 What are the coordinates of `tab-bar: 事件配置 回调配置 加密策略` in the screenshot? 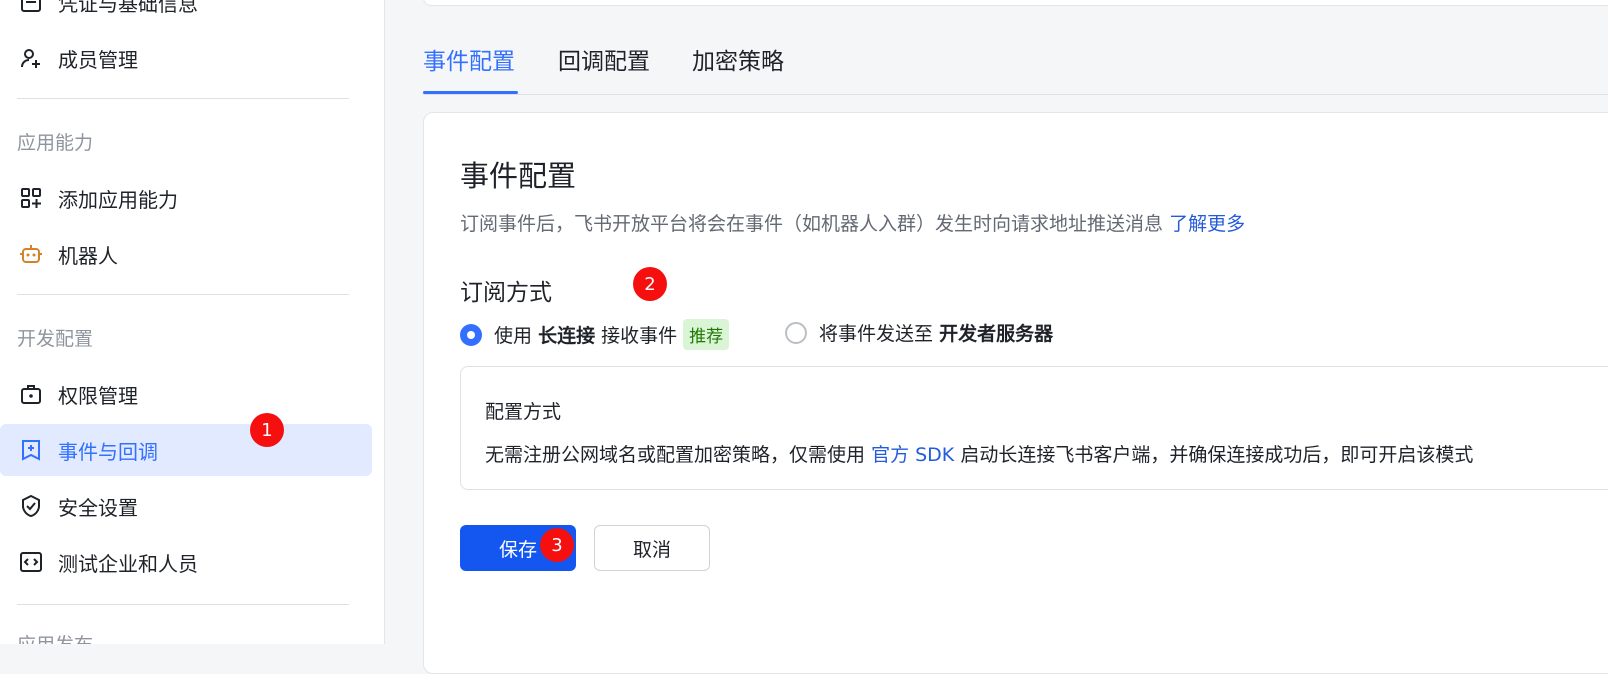 It's located at (1015, 68).